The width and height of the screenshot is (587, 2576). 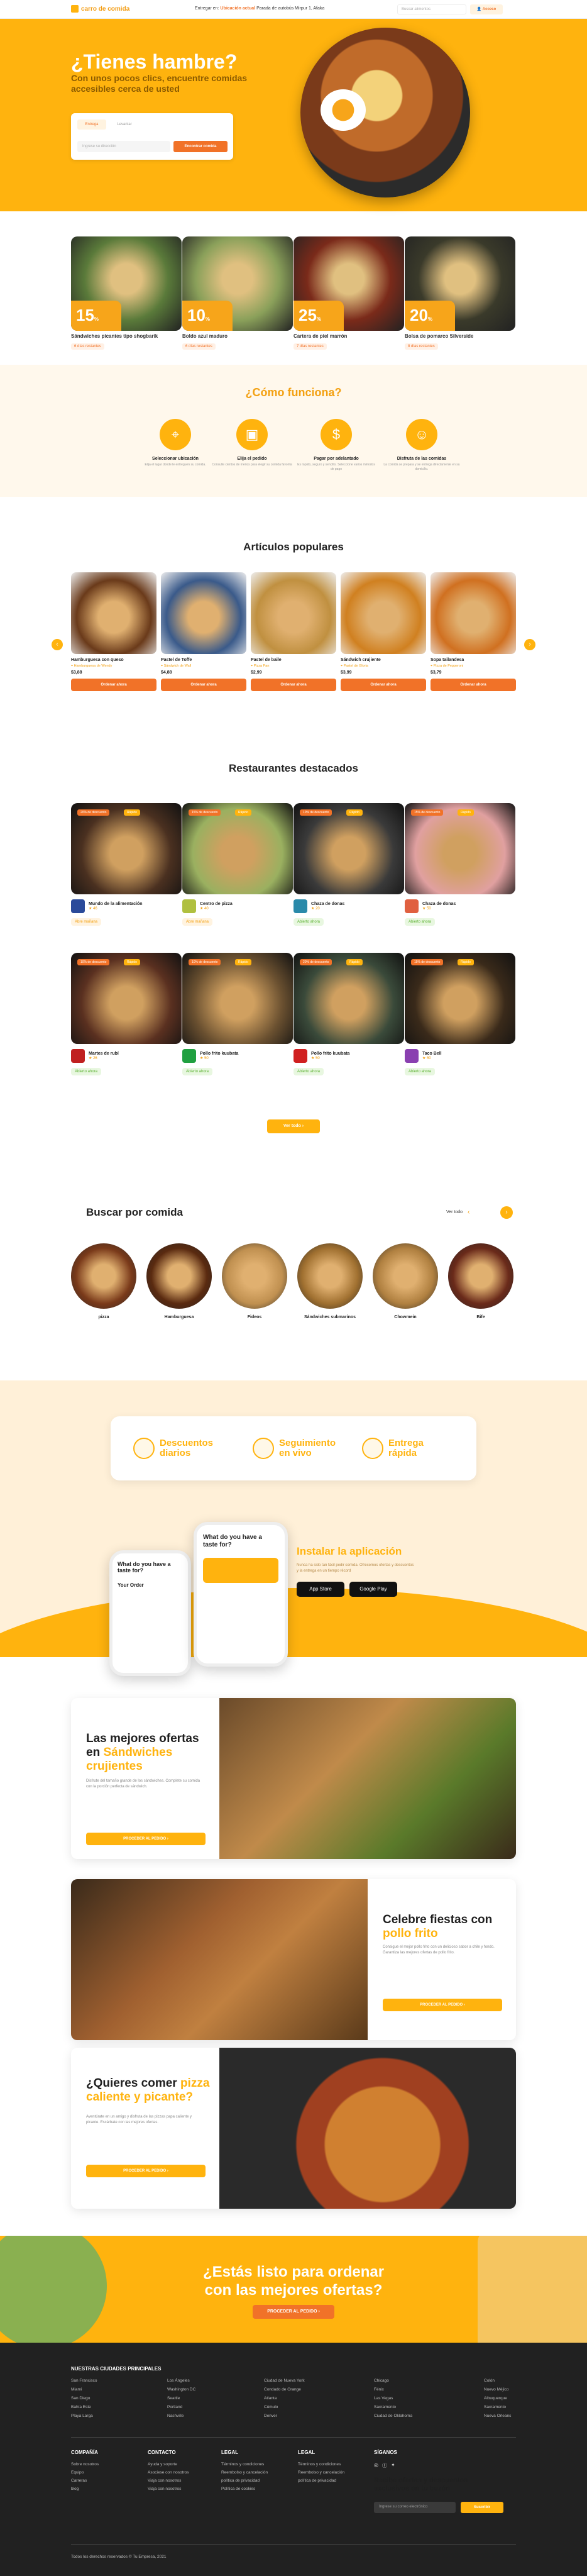 I want to click on footer-link: blog, so click(x=75, y=2489).